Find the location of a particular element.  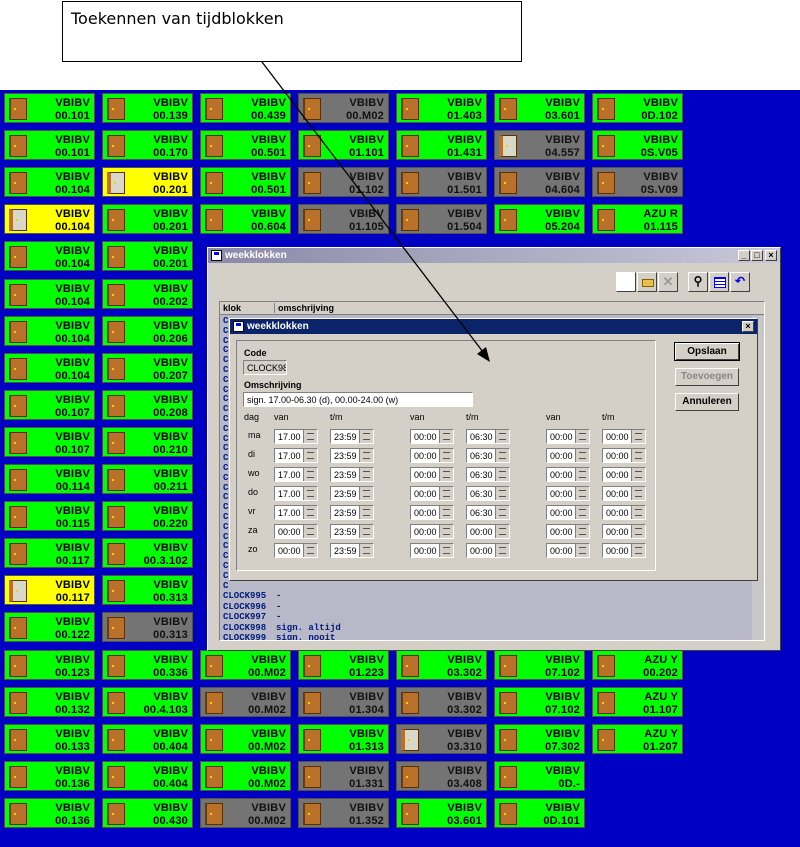

new-document-icon is located at coordinates (626, 282).